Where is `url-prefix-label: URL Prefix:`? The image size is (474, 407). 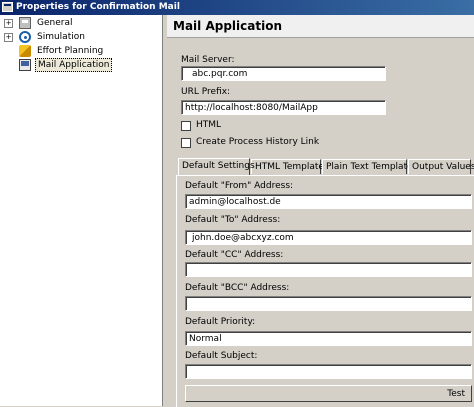
url-prefix-label: URL Prefix: is located at coordinates (206, 92).